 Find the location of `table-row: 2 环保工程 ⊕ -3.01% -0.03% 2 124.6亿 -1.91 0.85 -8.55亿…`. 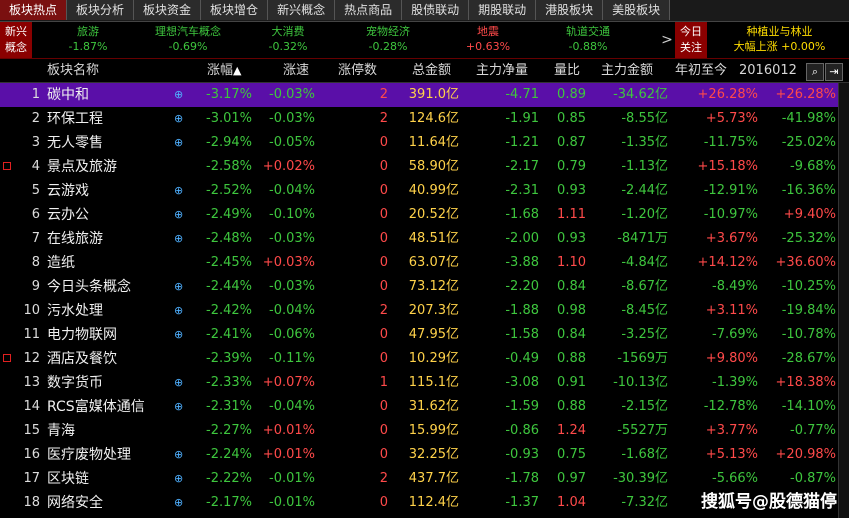

table-row: 2 环保工程 ⊕ -3.01% -0.03% 2 124.6亿 -1.91 0.85 -8.55亿… is located at coordinates (424, 119).